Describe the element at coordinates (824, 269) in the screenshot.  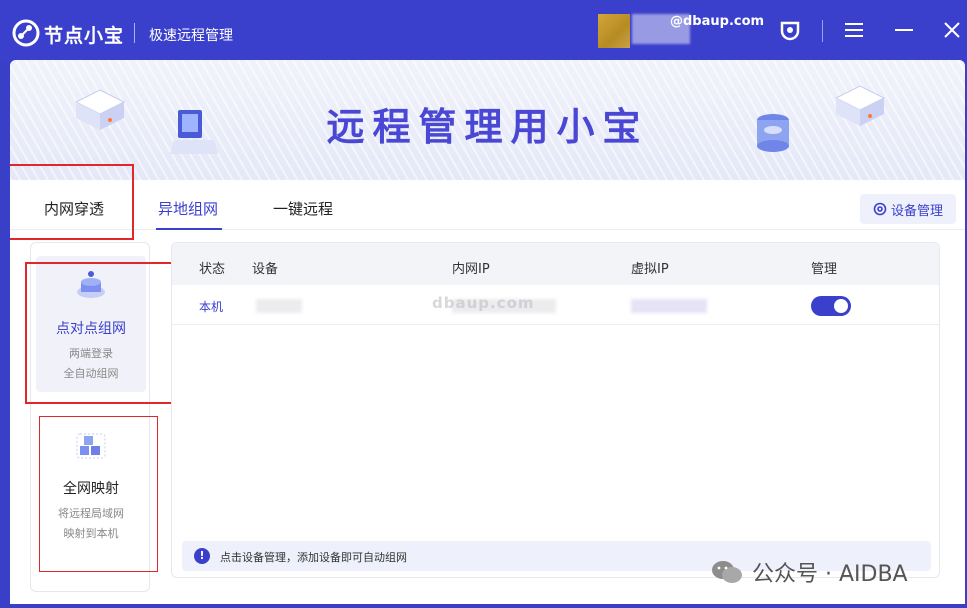
I see `column-header-manage: 管理` at that location.